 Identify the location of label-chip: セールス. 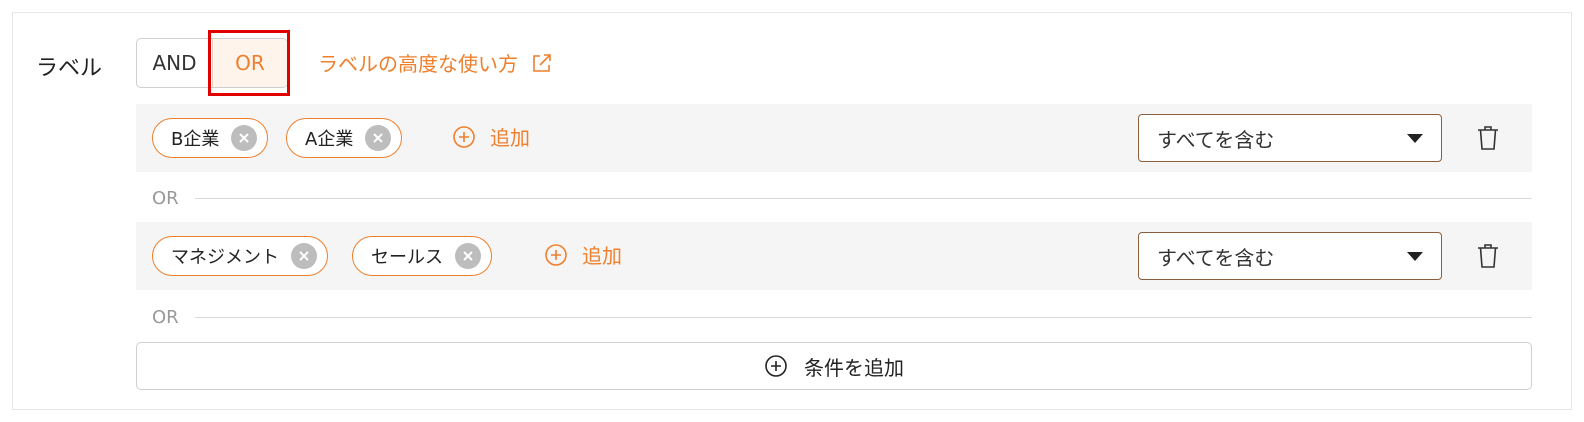
(422, 256).